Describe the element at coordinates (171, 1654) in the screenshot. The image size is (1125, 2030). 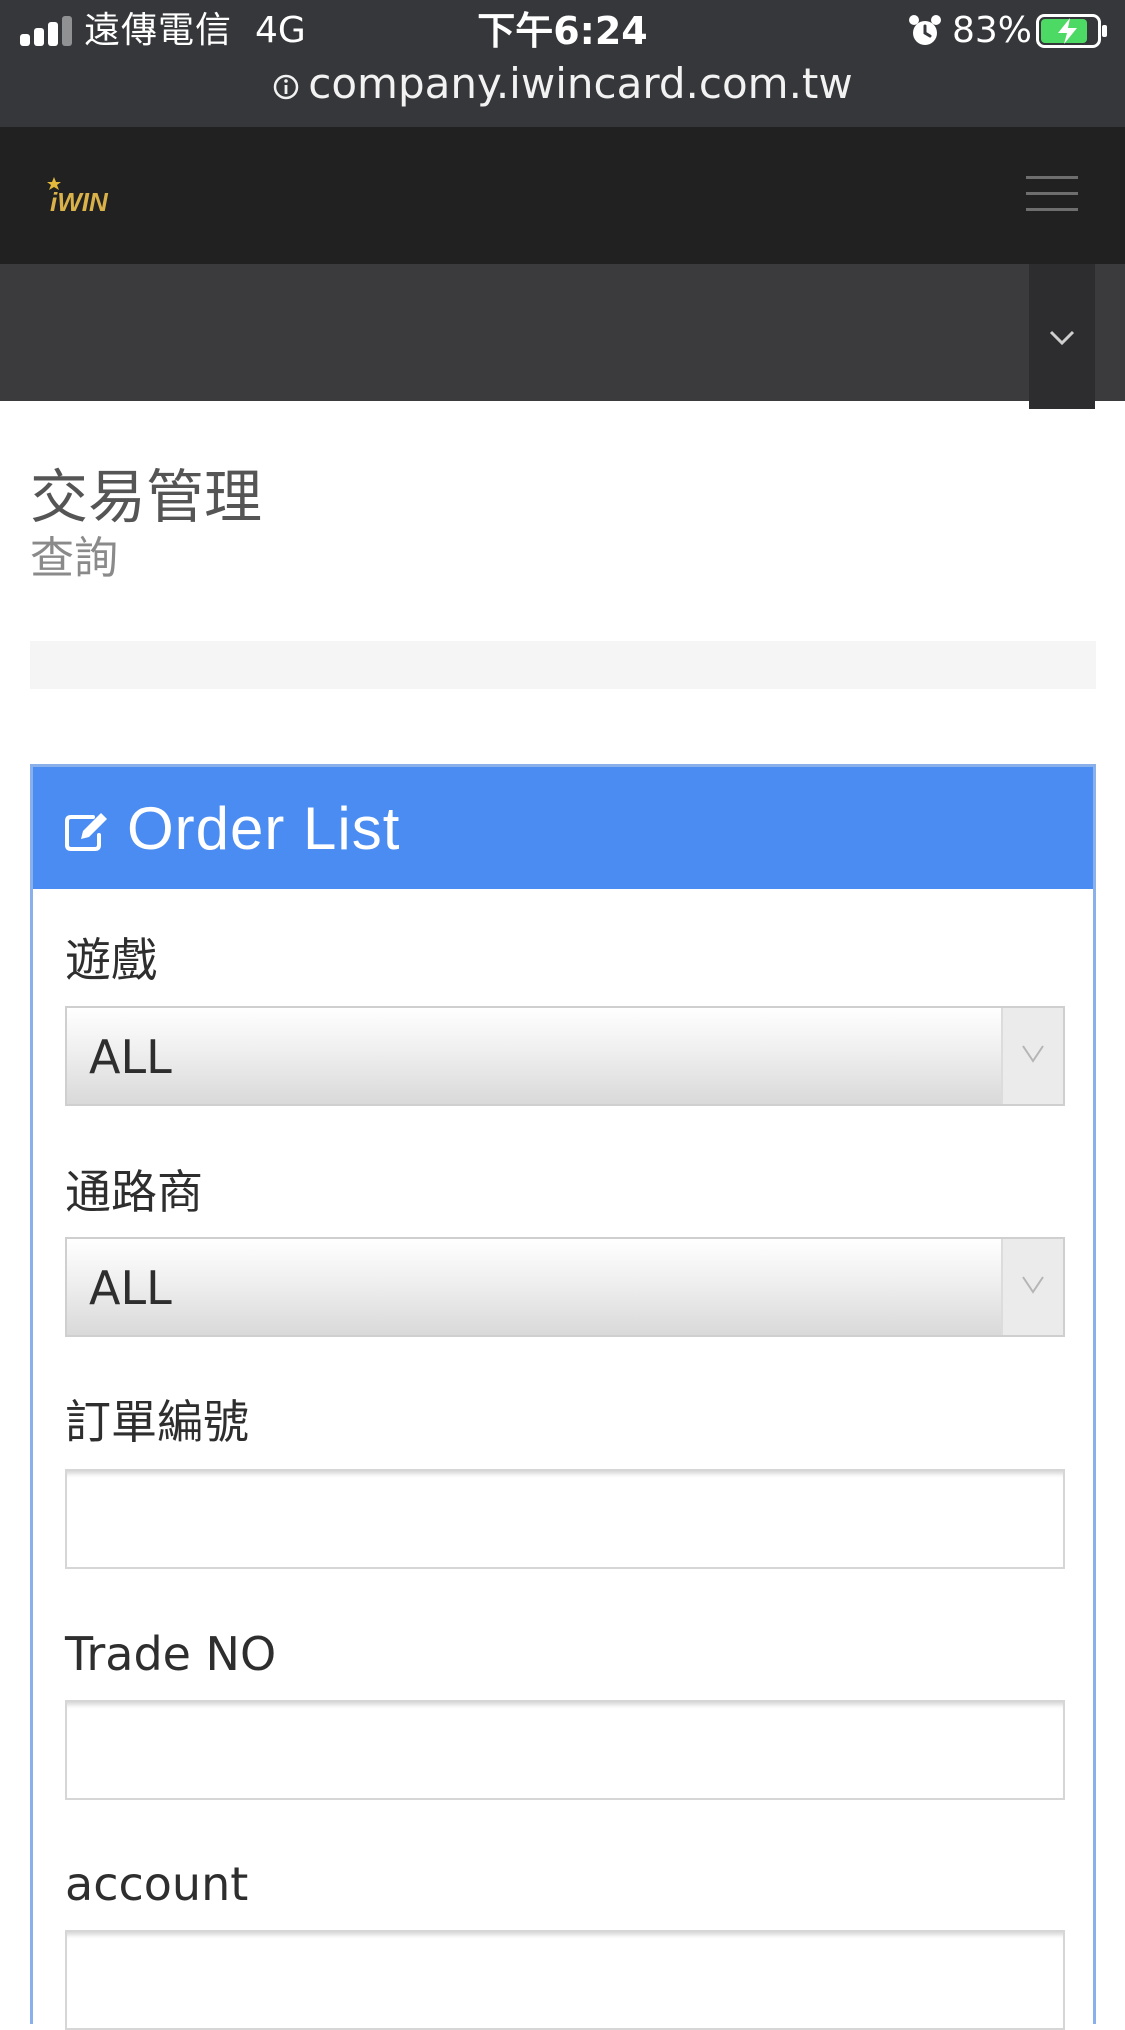
I see `trade-no-label: Trade NO` at that location.